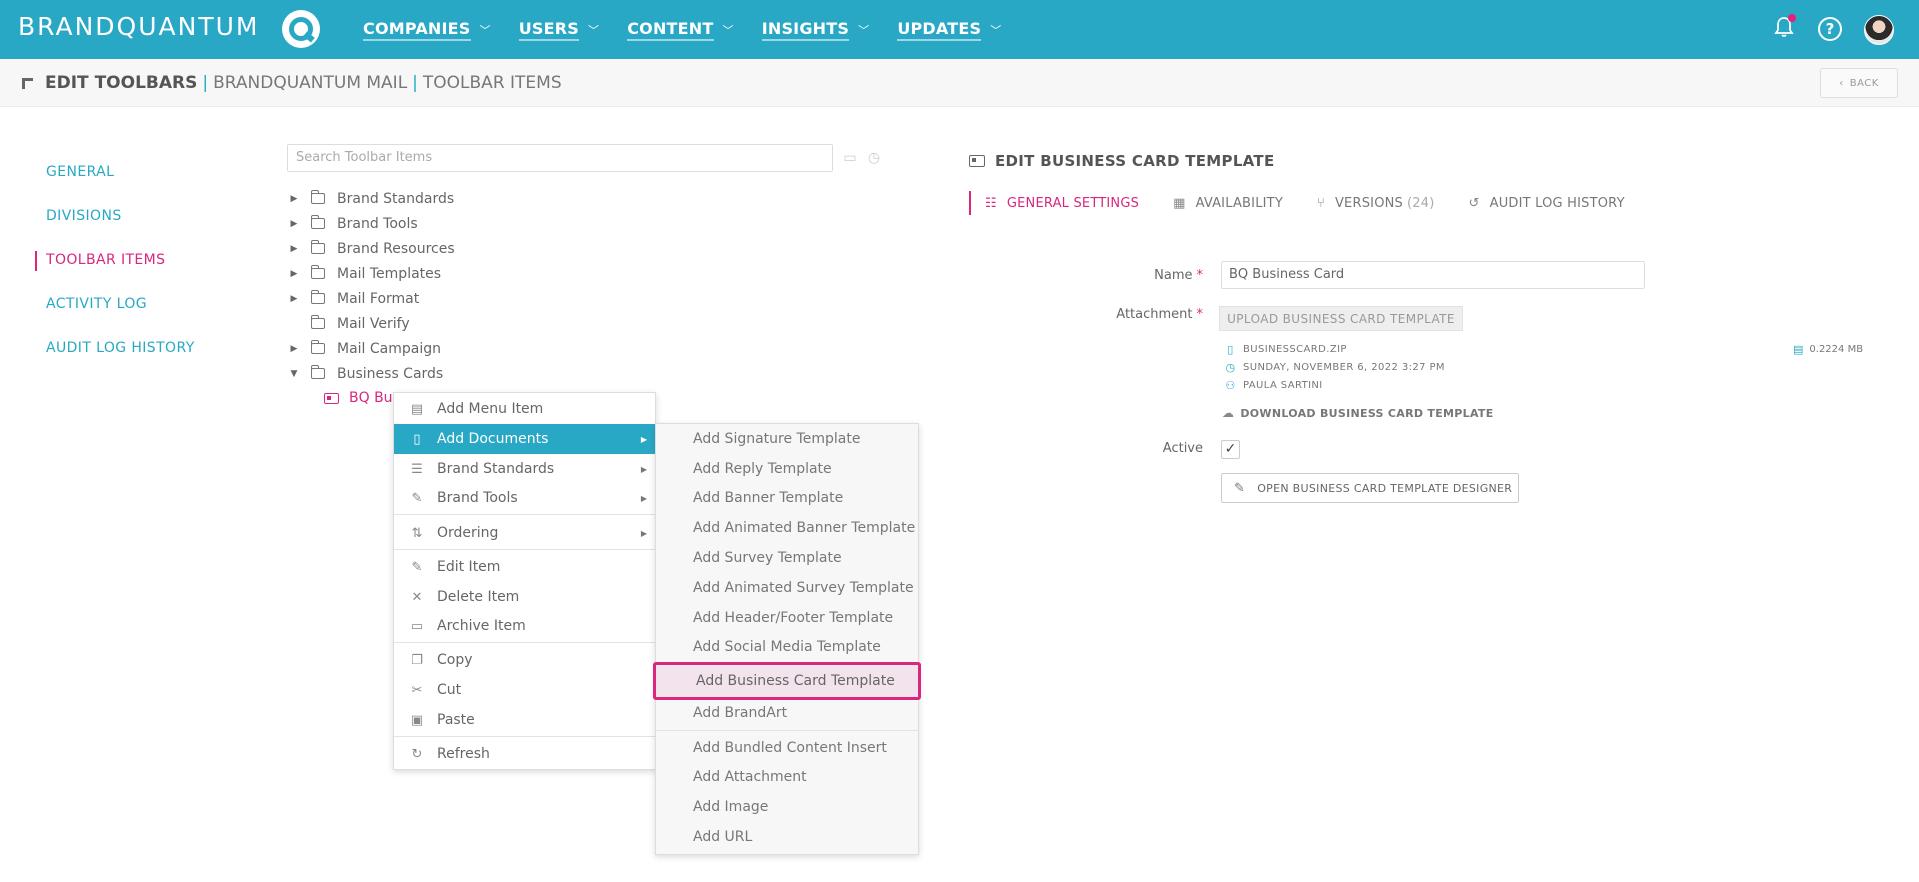  What do you see at coordinates (417, 754) in the screenshot?
I see `refresh-icon: ↻` at bounding box center [417, 754].